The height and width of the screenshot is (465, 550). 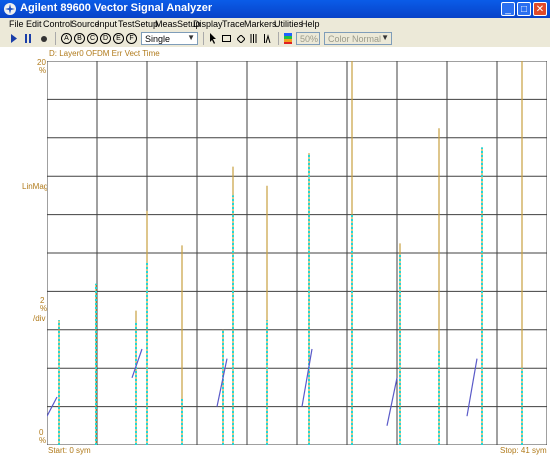 I want to click on y-scale-name: LinMag, so click(x=35, y=186).